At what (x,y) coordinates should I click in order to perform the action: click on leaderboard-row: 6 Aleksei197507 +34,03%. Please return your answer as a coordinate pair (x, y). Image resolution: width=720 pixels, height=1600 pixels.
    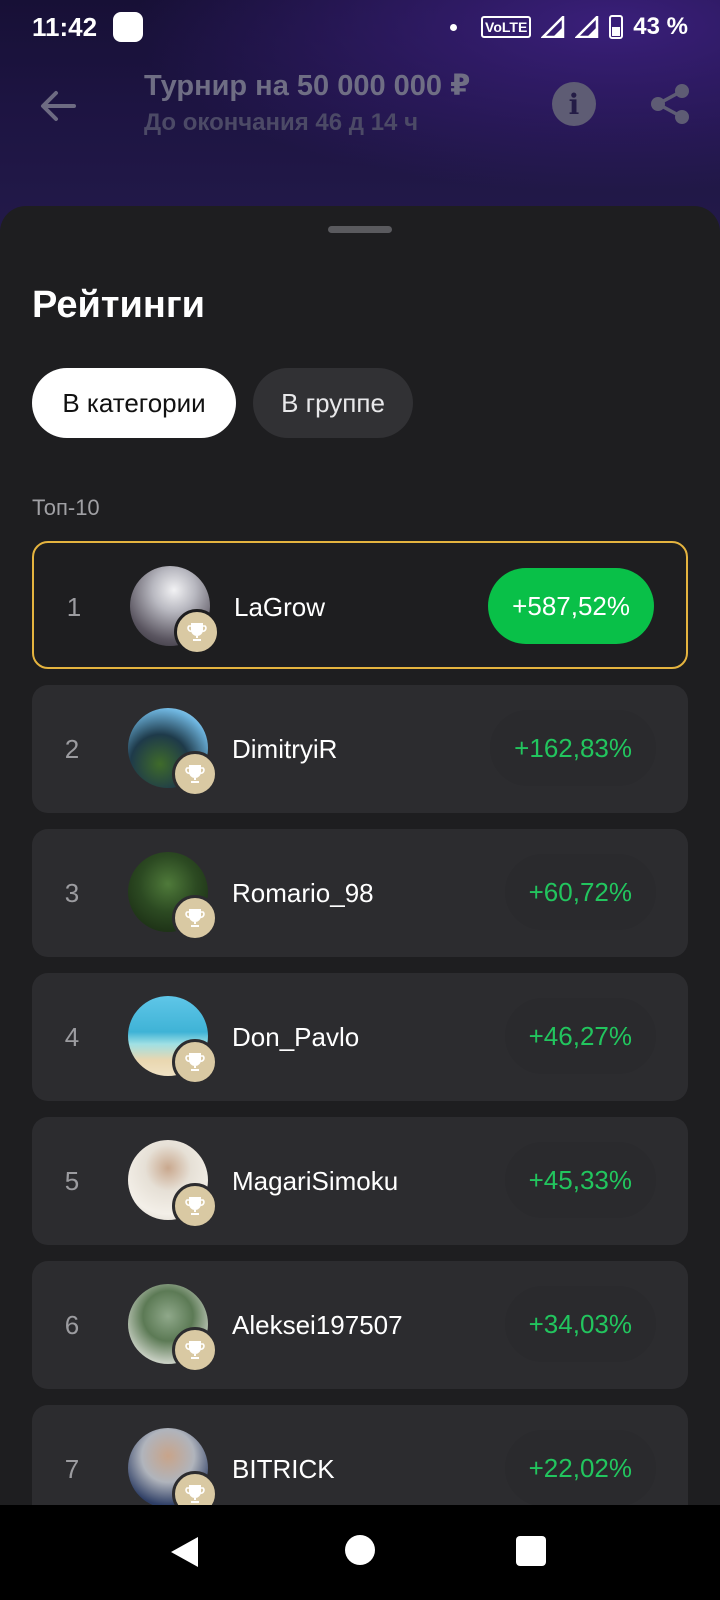
    Looking at the image, I should click on (360, 1325).